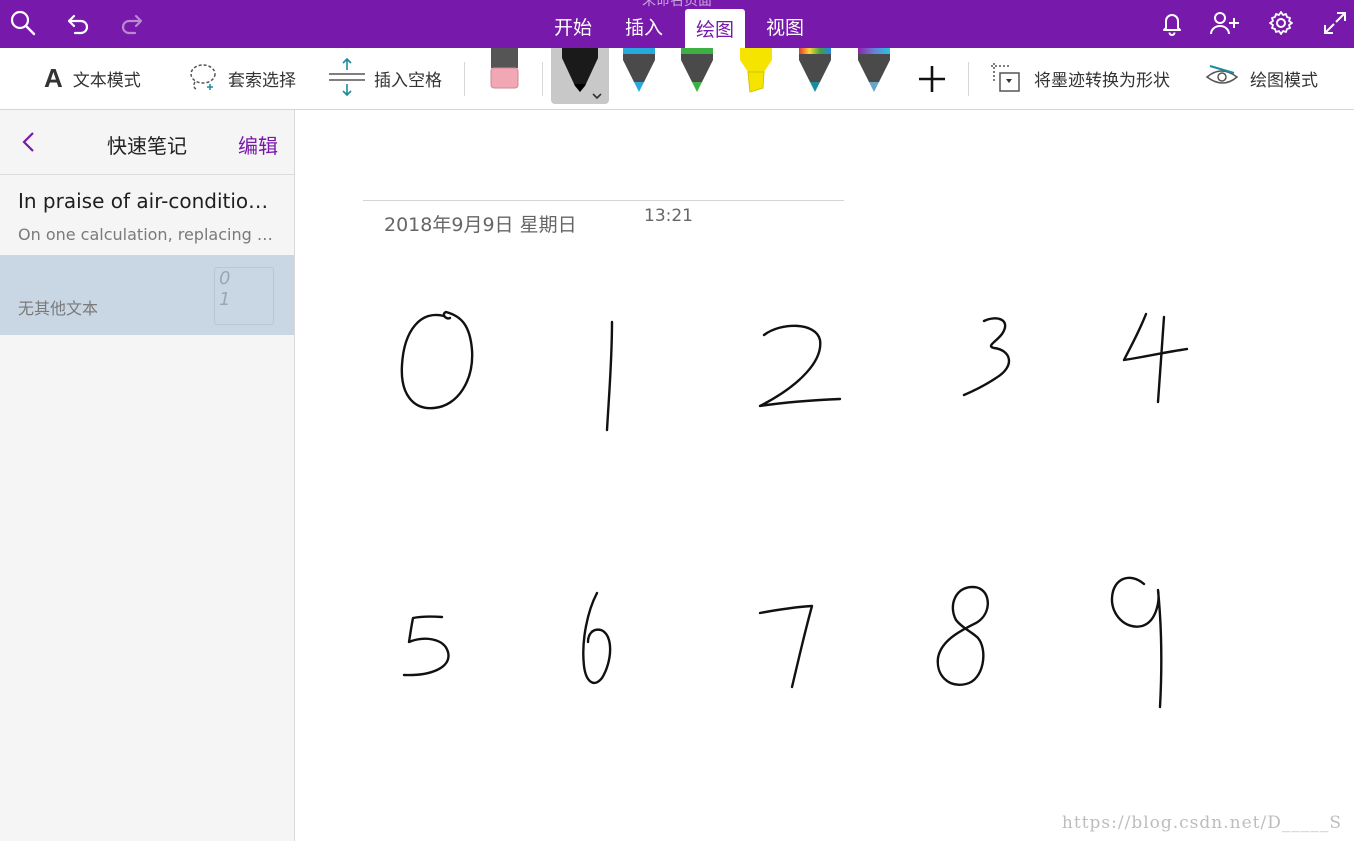  I want to click on redo-icon, so click(133, 23).